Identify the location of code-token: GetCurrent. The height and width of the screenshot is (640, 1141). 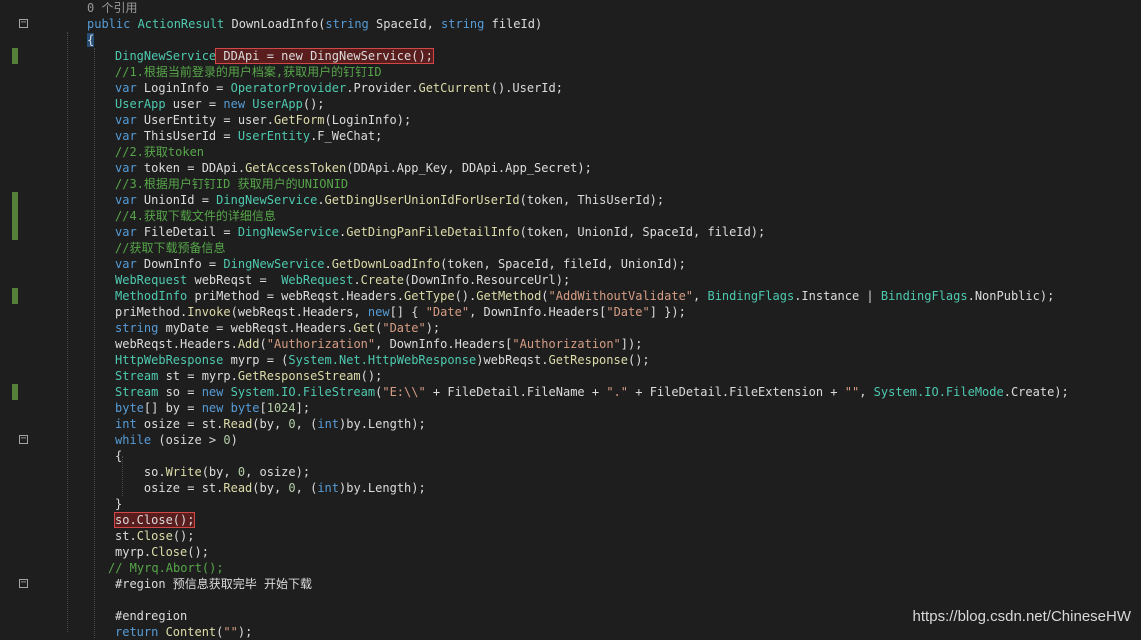
(454, 88).